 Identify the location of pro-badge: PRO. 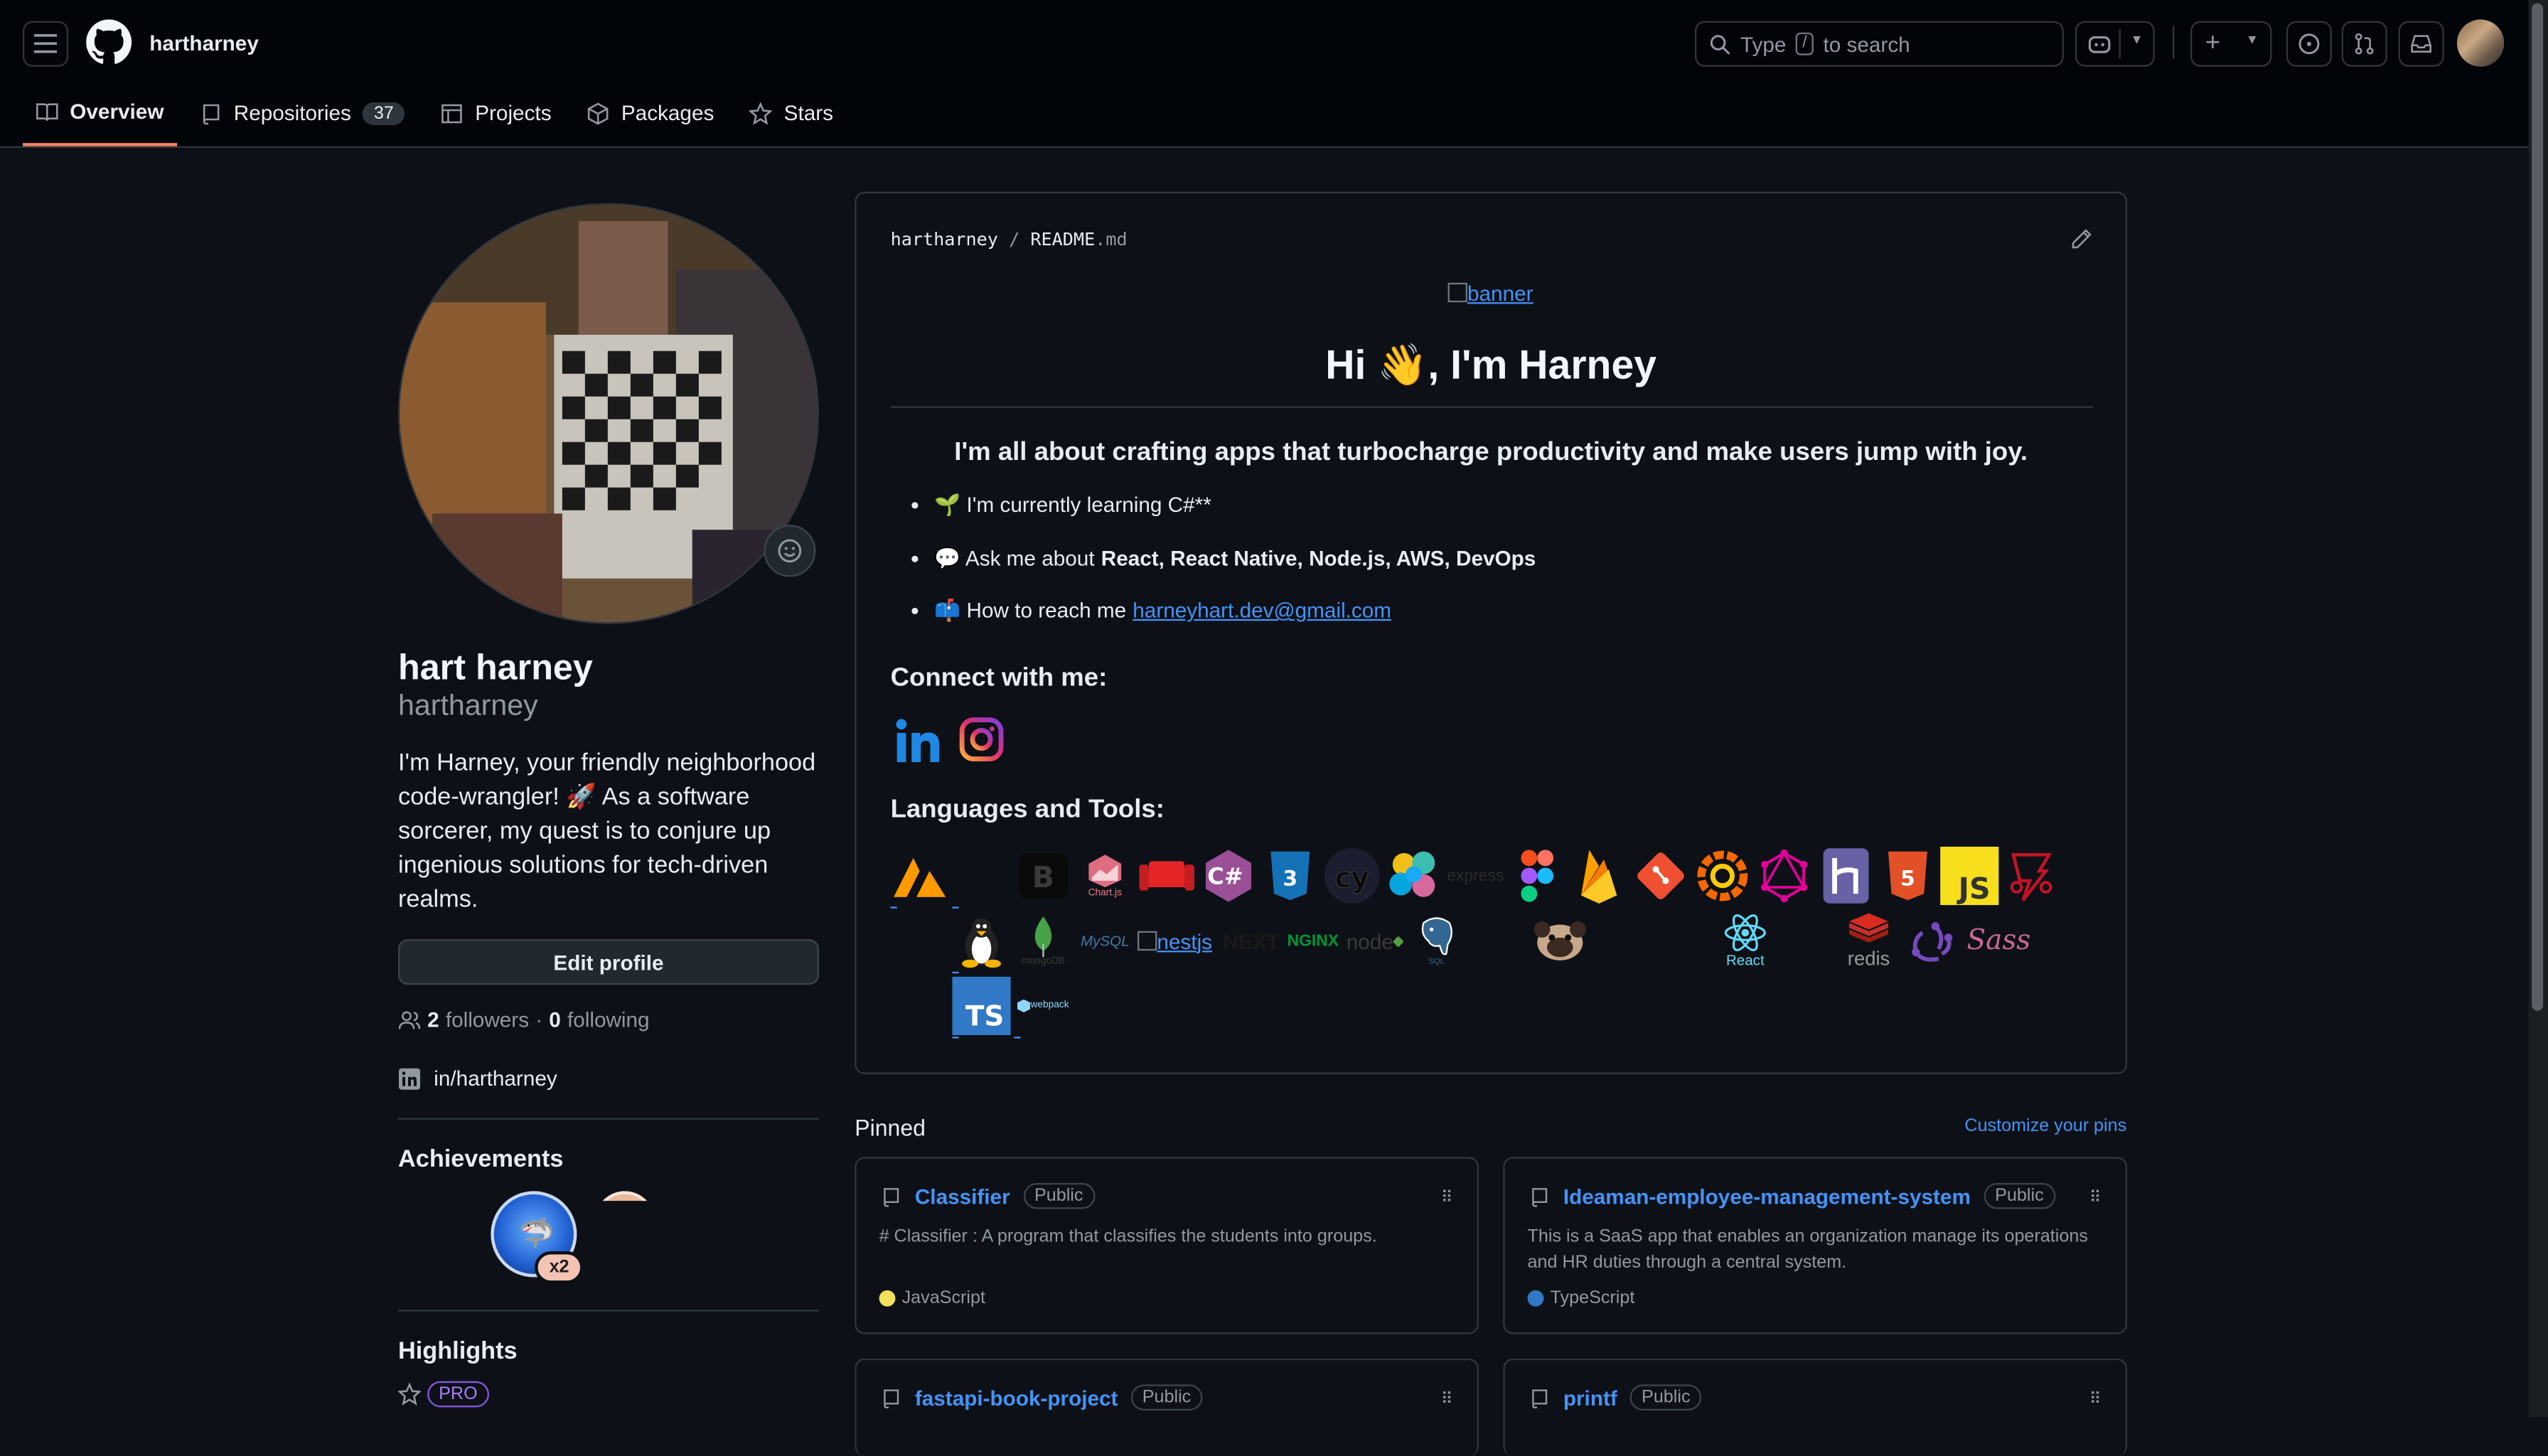
(458, 1394).